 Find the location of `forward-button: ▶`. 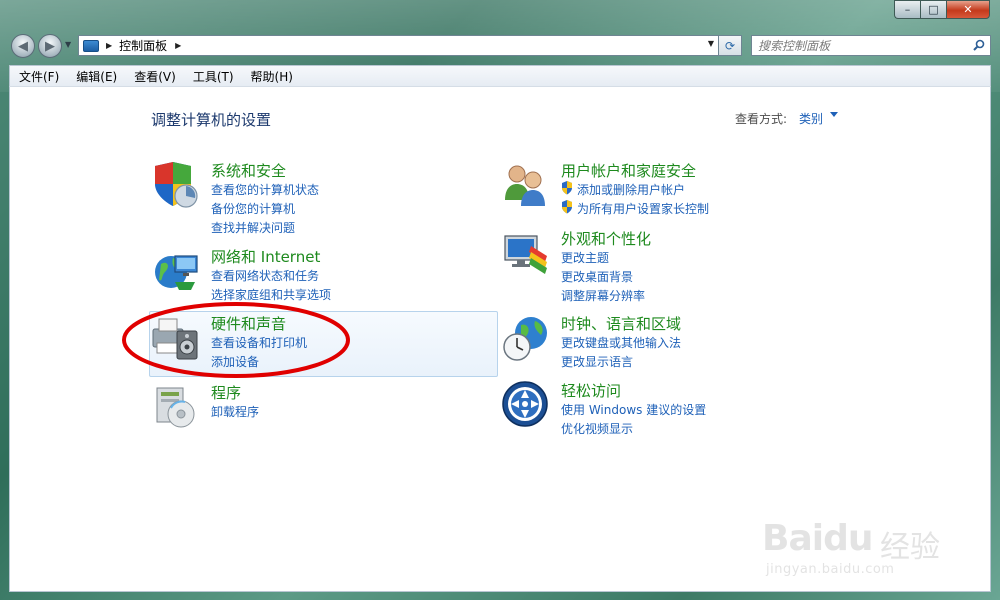

forward-button: ▶ is located at coordinates (50, 46).